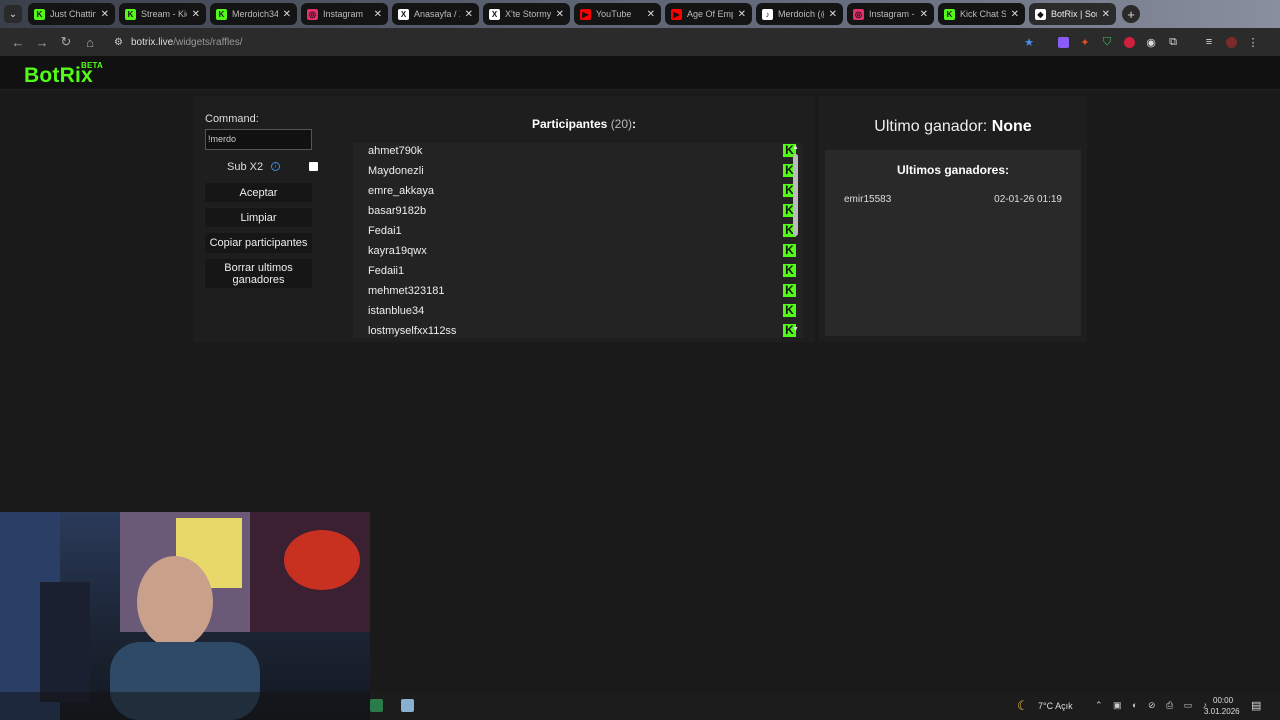 This screenshot has height=720, width=1280. I want to click on info-icon: i, so click(275, 166).